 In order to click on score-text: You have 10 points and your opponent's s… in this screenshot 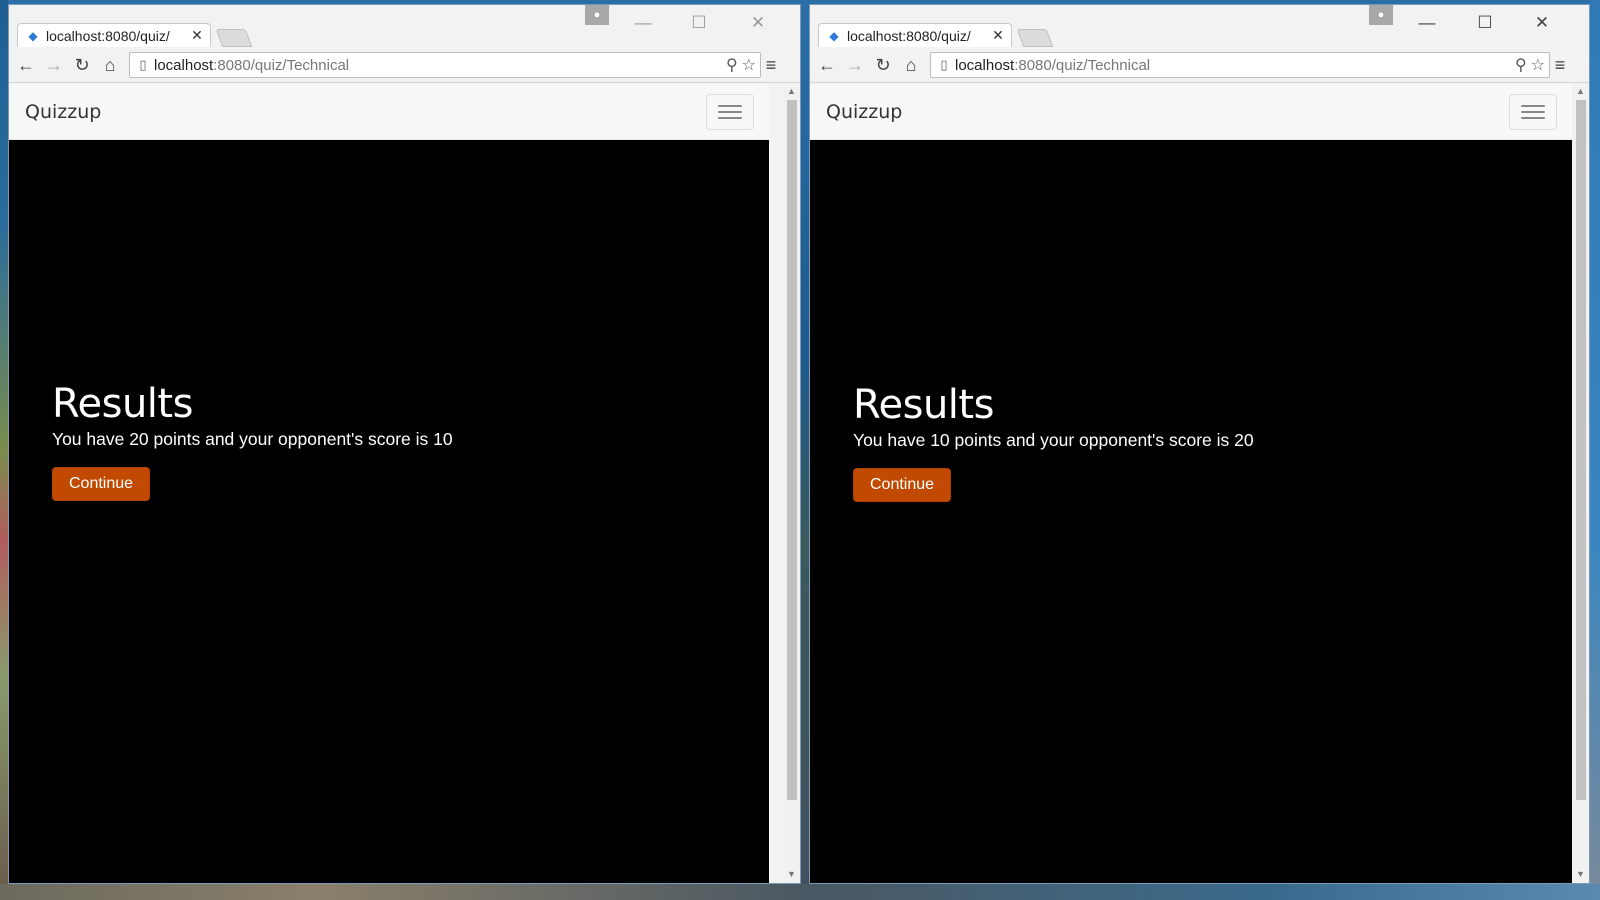, I will do `click(1053, 440)`.